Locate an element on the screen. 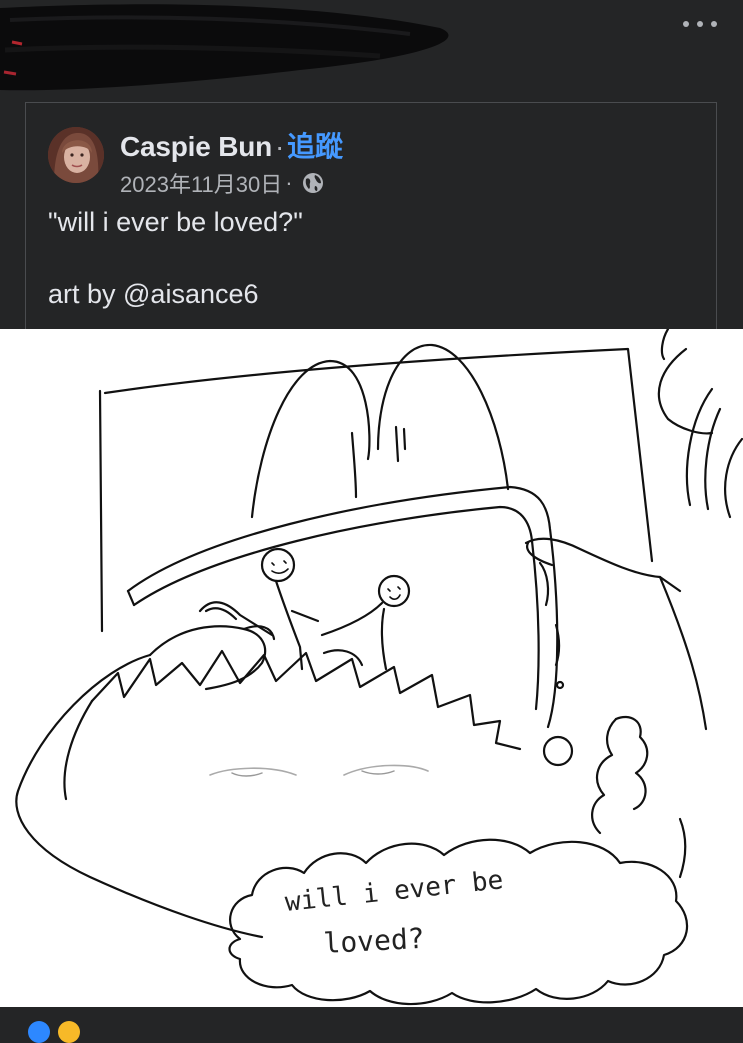 This screenshot has height=1043, width=743. reactions-bar is located at coordinates (371, 1025).